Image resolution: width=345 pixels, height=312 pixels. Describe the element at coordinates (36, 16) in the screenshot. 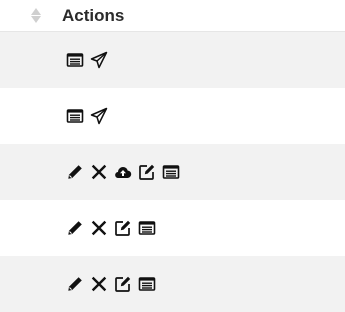

I see `sort-icon` at that location.